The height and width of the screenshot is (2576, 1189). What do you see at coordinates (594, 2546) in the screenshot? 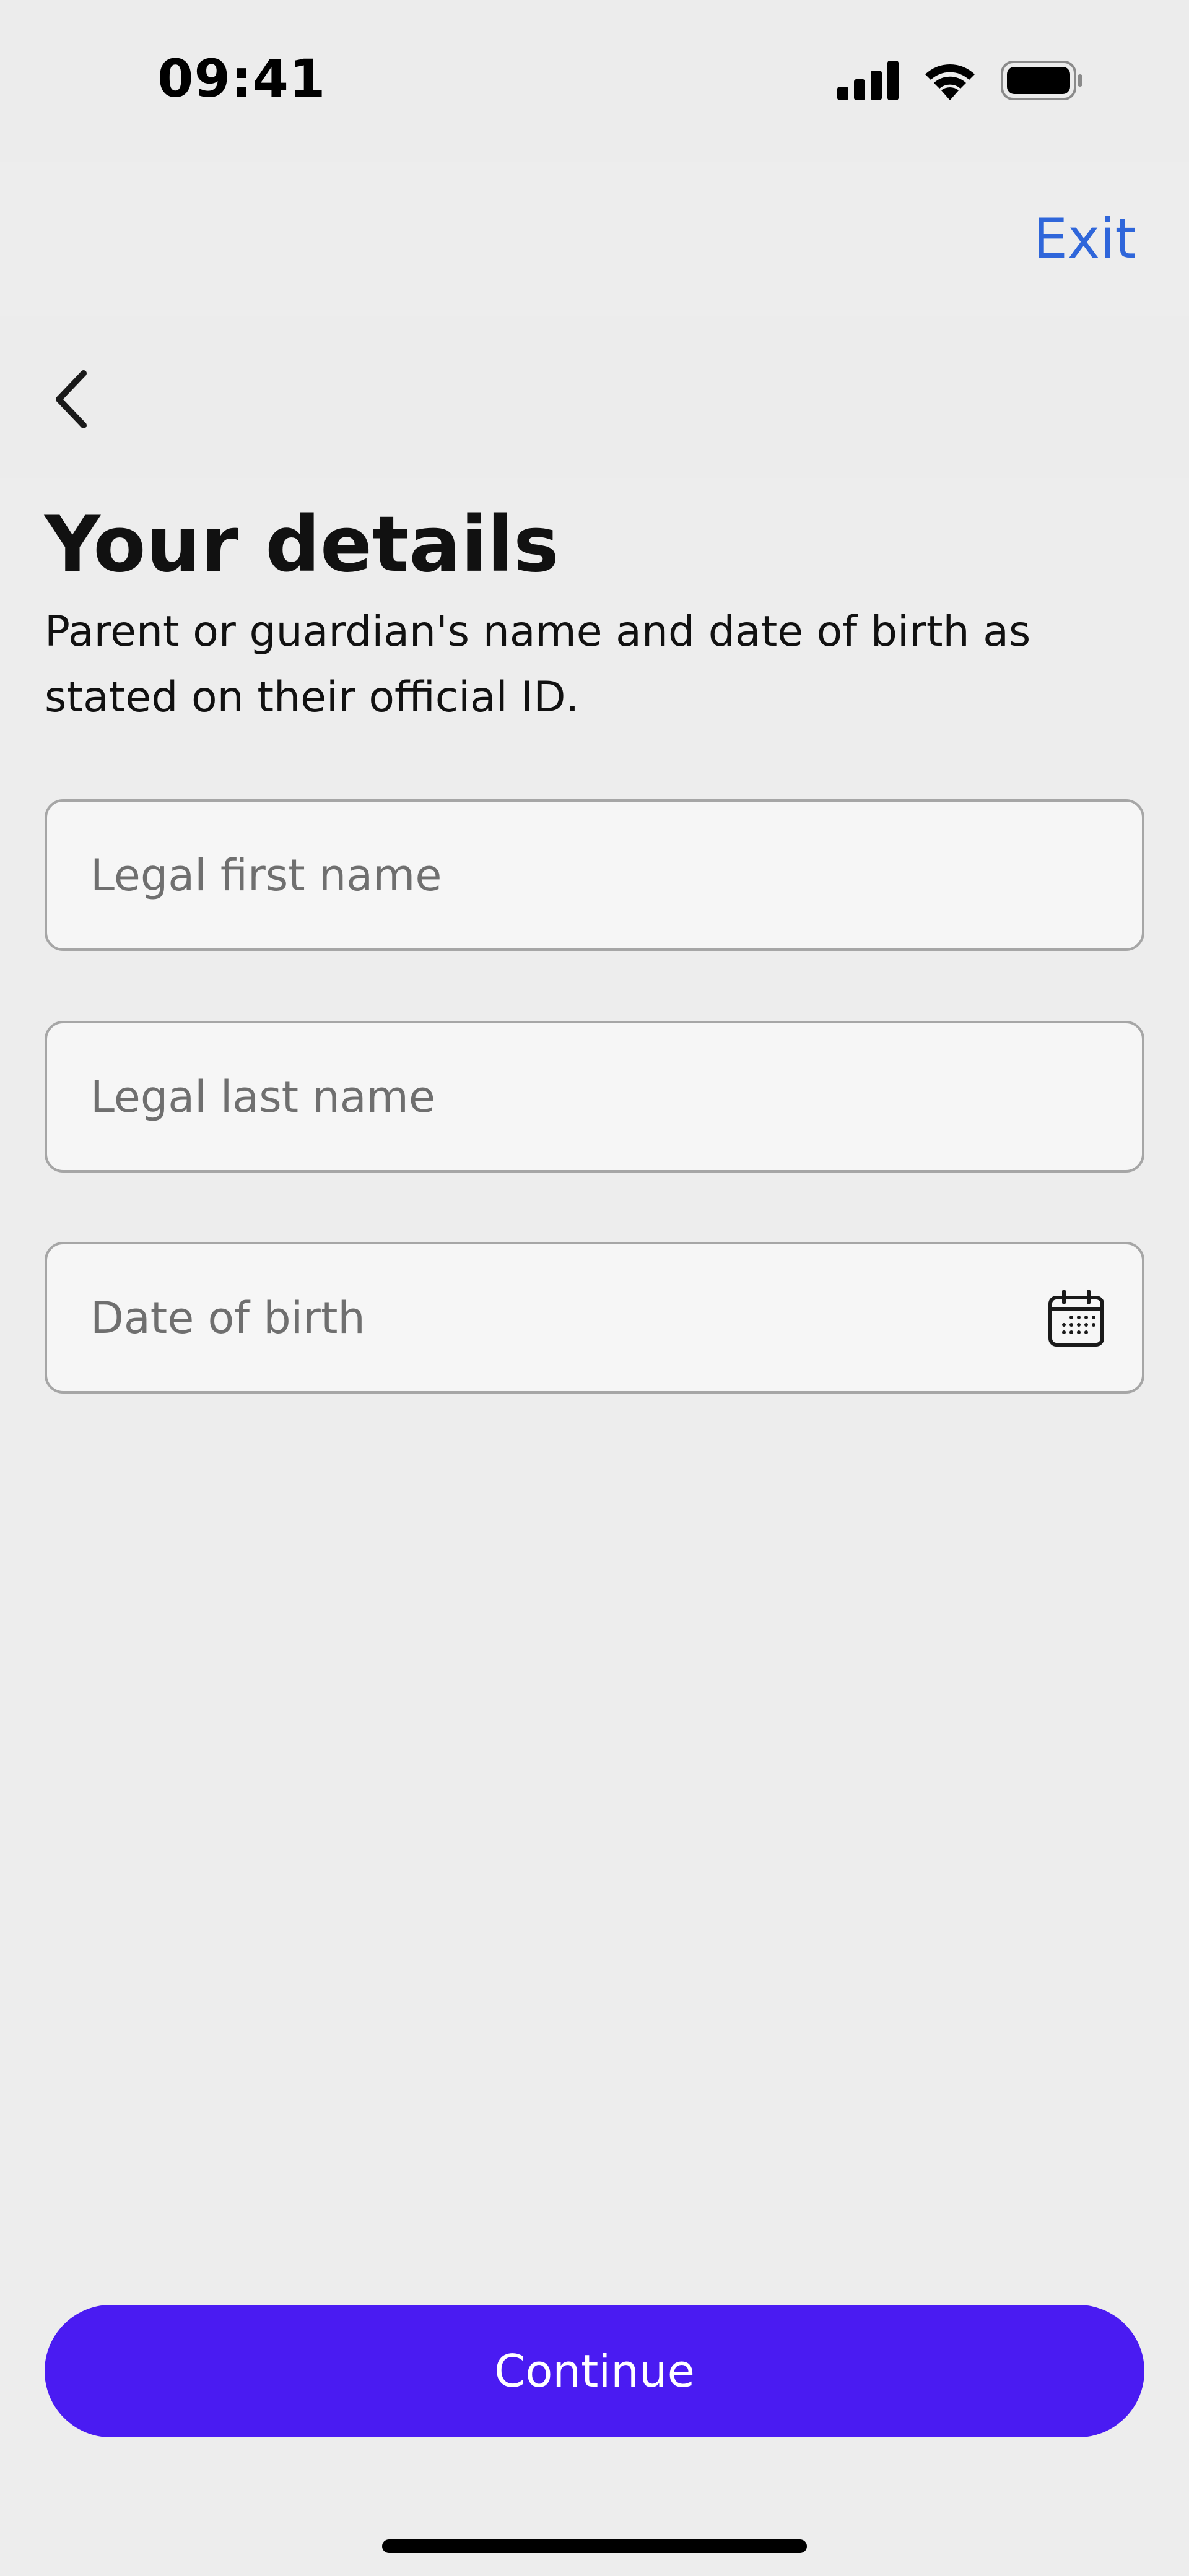
I see `home-indicator` at bounding box center [594, 2546].